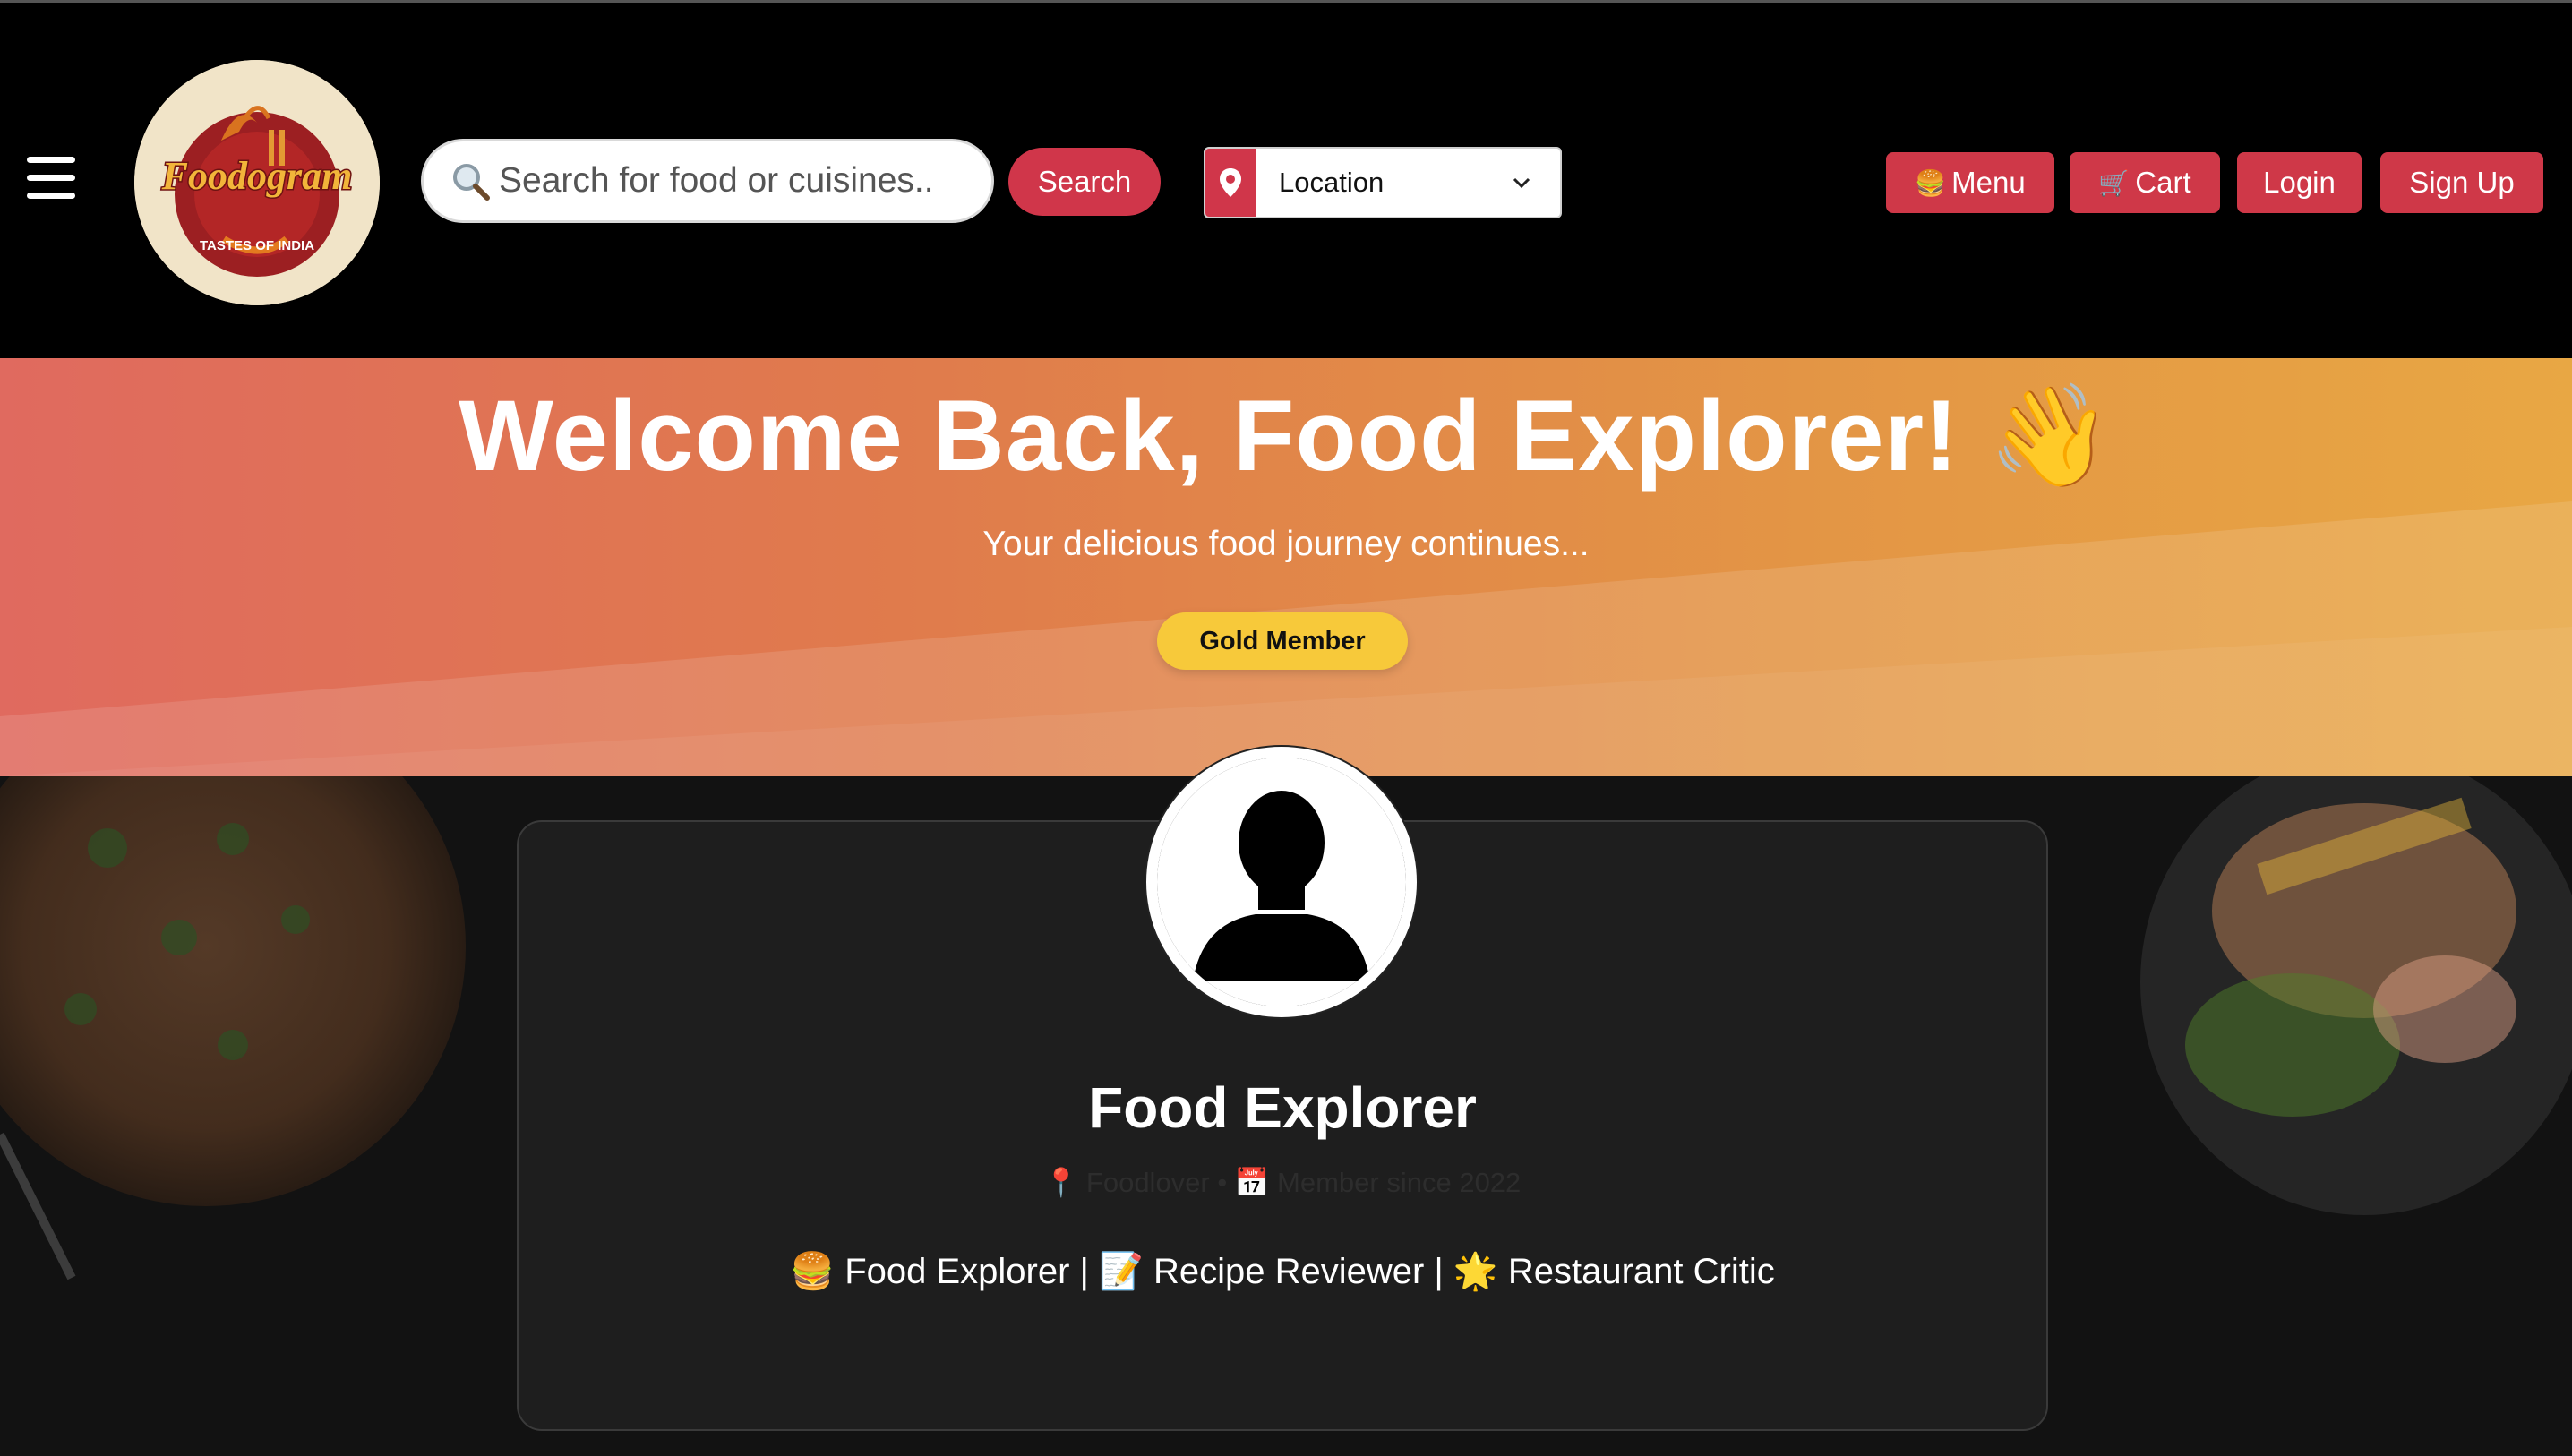 The image size is (2572, 1456). Describe the element at coordinates (2461, 182) in the screenshot. I see `signup-button: Sign Up` at that location.